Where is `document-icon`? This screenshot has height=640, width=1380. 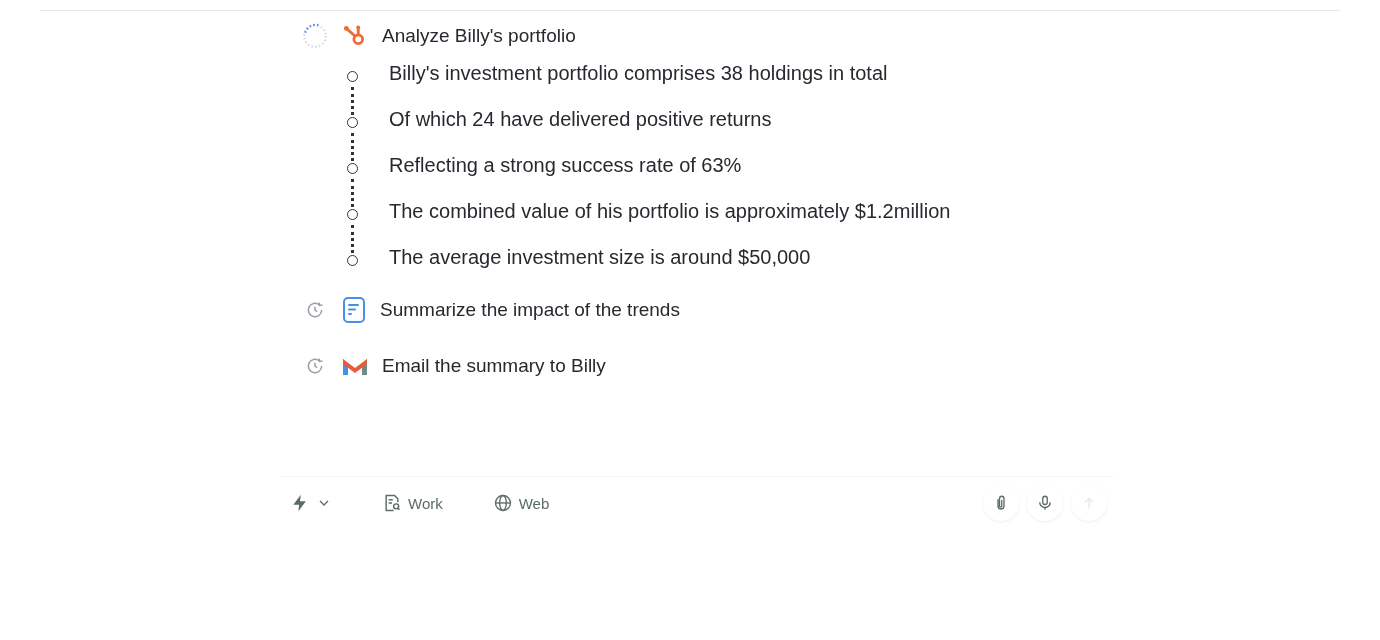
document-icon is located at coordinates (354, 310).